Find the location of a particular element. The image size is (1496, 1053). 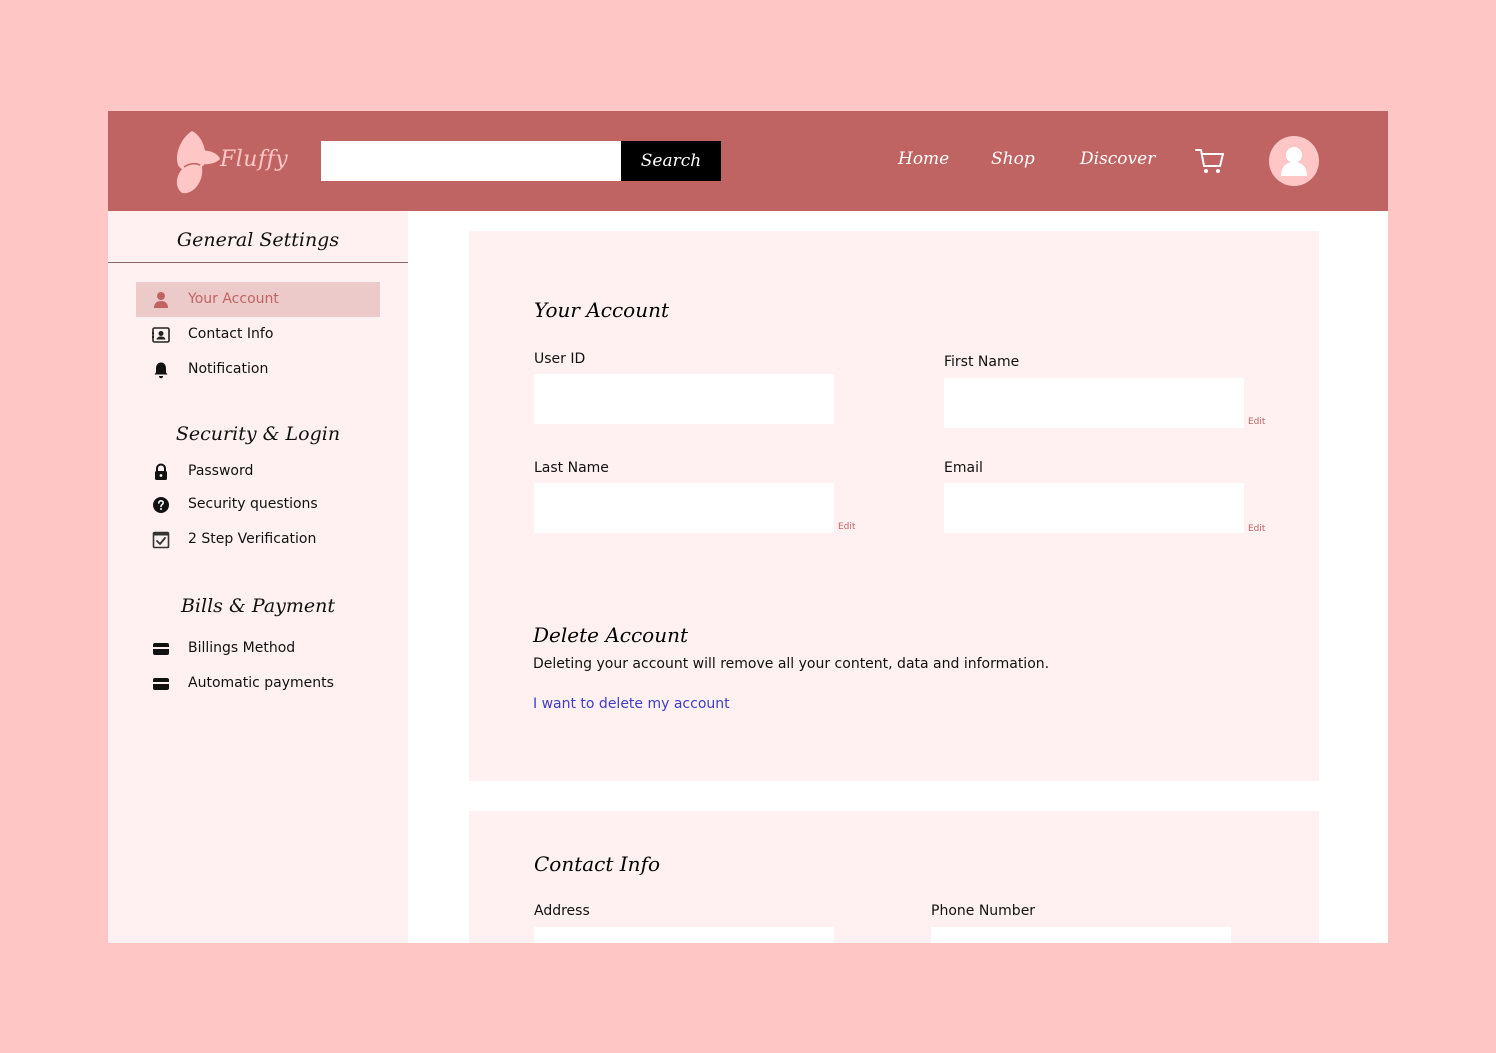

last-name-label: Last Name is located at coordinates (571, 468).